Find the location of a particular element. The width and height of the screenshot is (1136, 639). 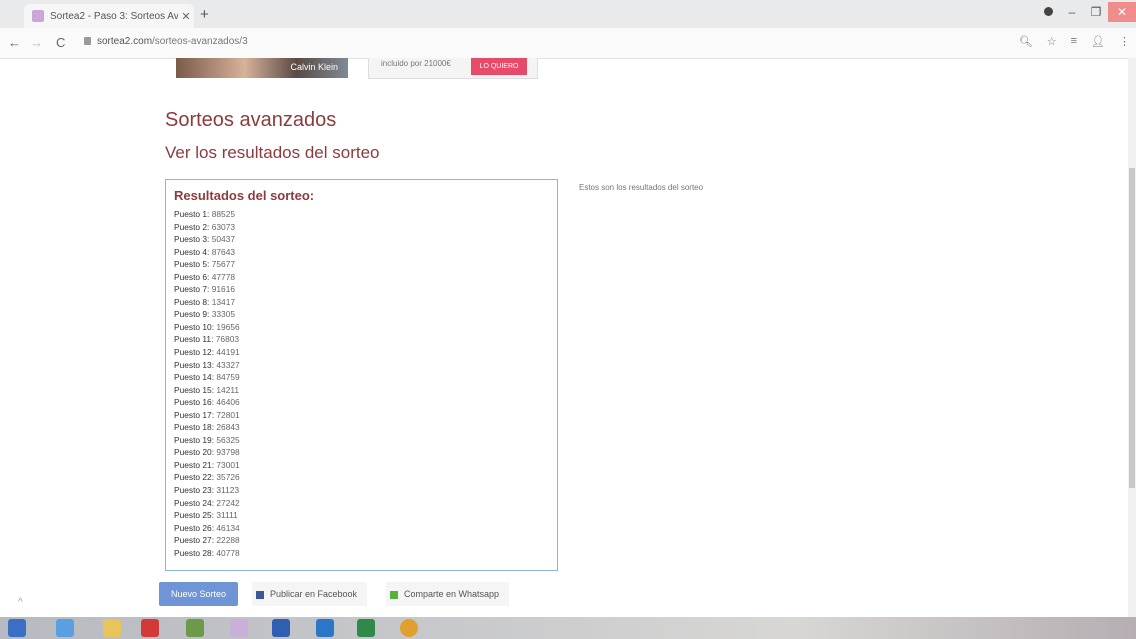

close-window-icon: ✕ is located at coordinates (1122, 12).